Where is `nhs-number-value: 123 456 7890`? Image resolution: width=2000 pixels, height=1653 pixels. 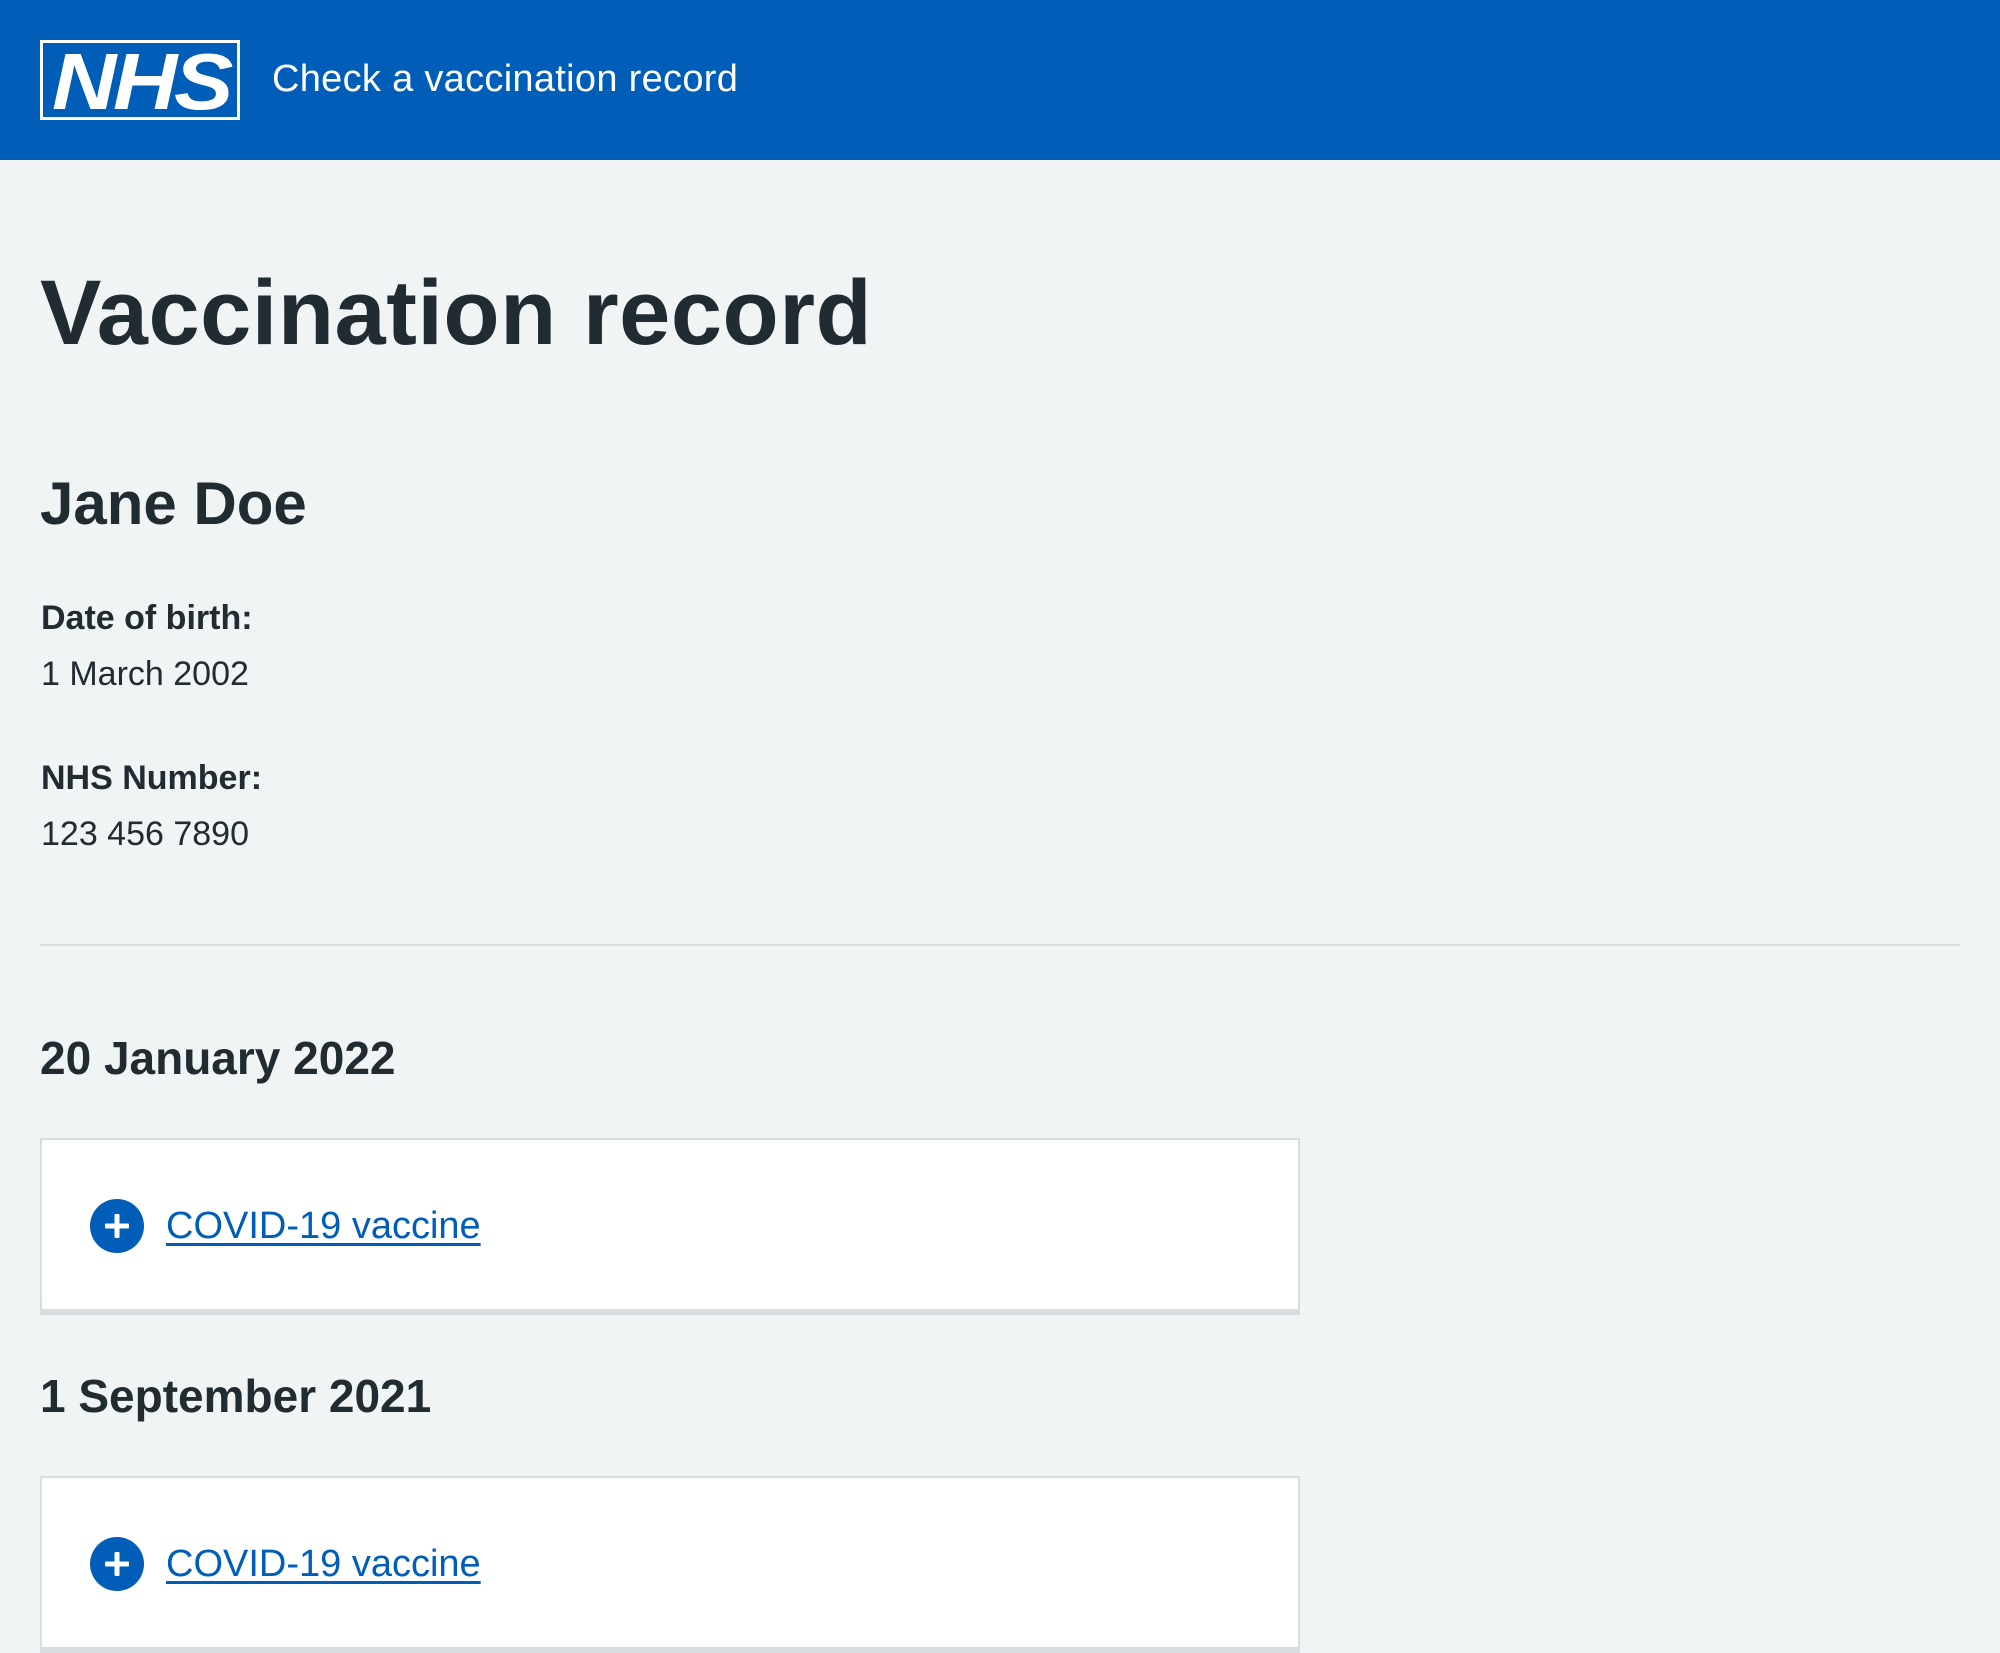
nhs-number-value: 123 456 7890 is located at coordinates (145, 834).